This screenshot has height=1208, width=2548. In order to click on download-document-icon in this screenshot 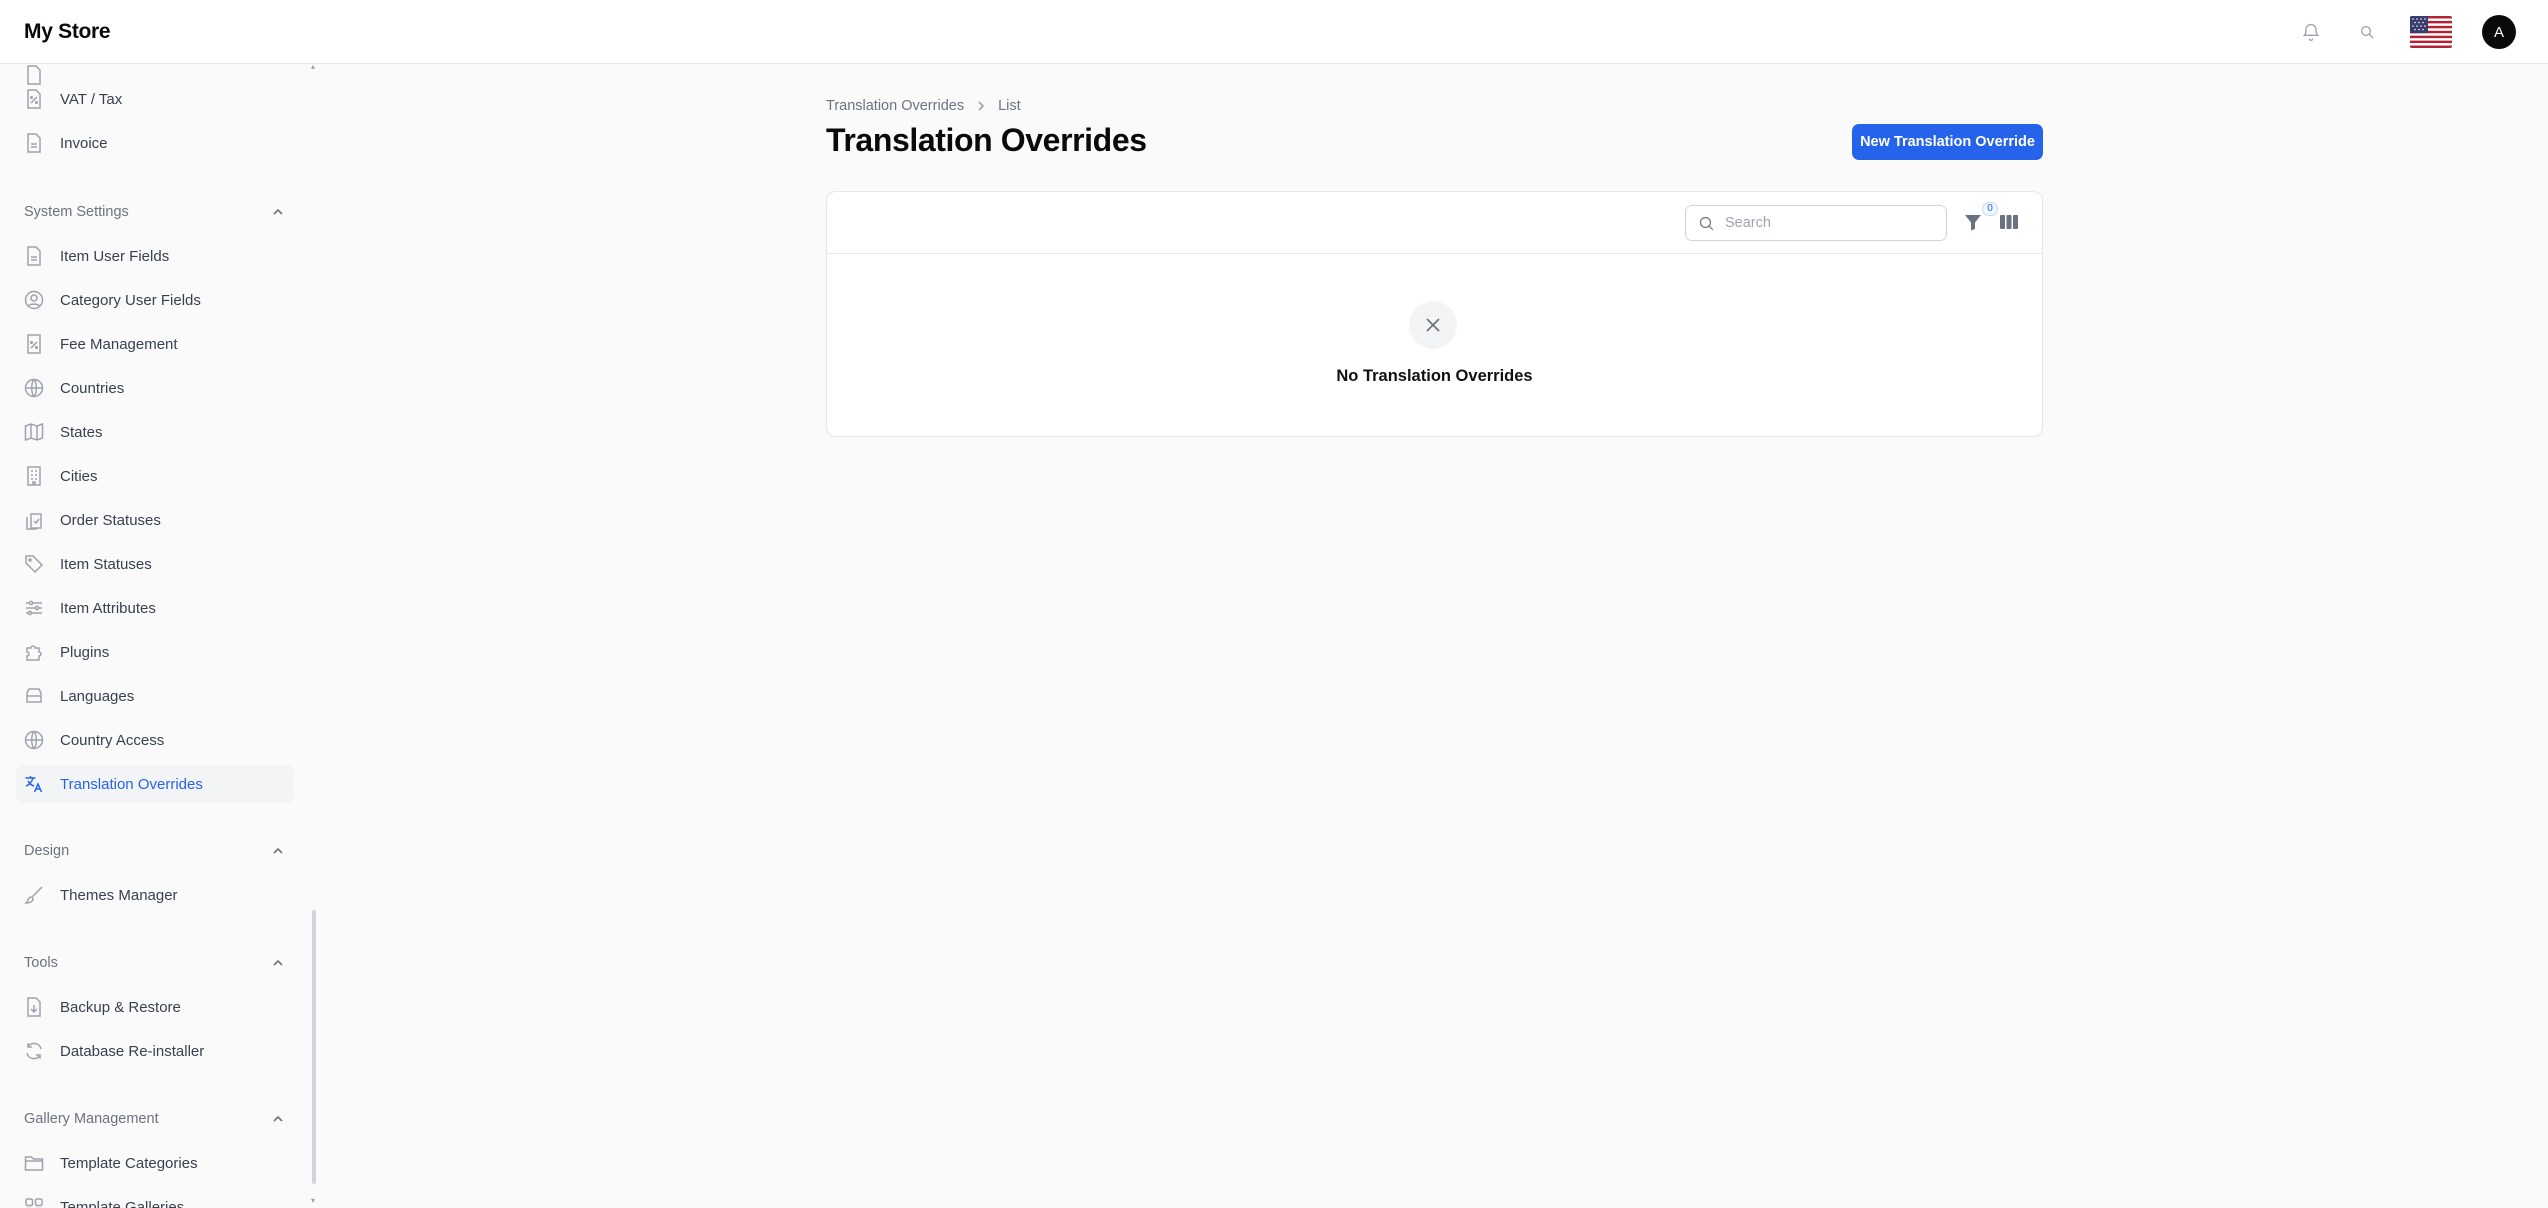, I will do `click(34, 1007)`.